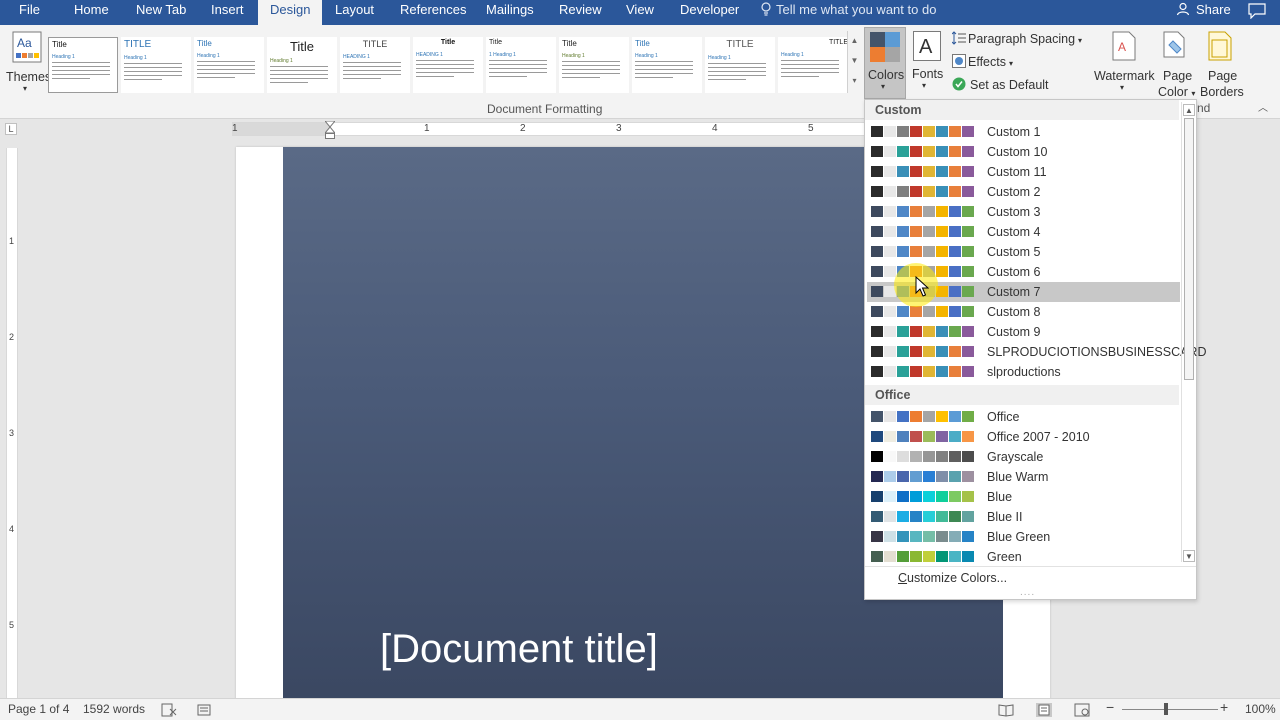 The image size is (1280, 720). Describe the element at coordinates (1023, 172) in the screenshot. I see `color-scheme-item: Custom 11` at that location.